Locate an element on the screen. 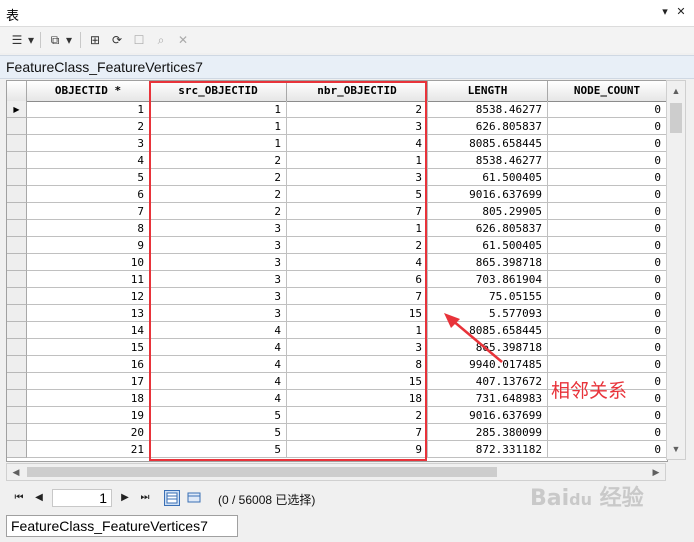 The height and width of the screenshot is (542, 694). table-row: 13 3 15 5.577093 0 is located at coordinates (337, 313).